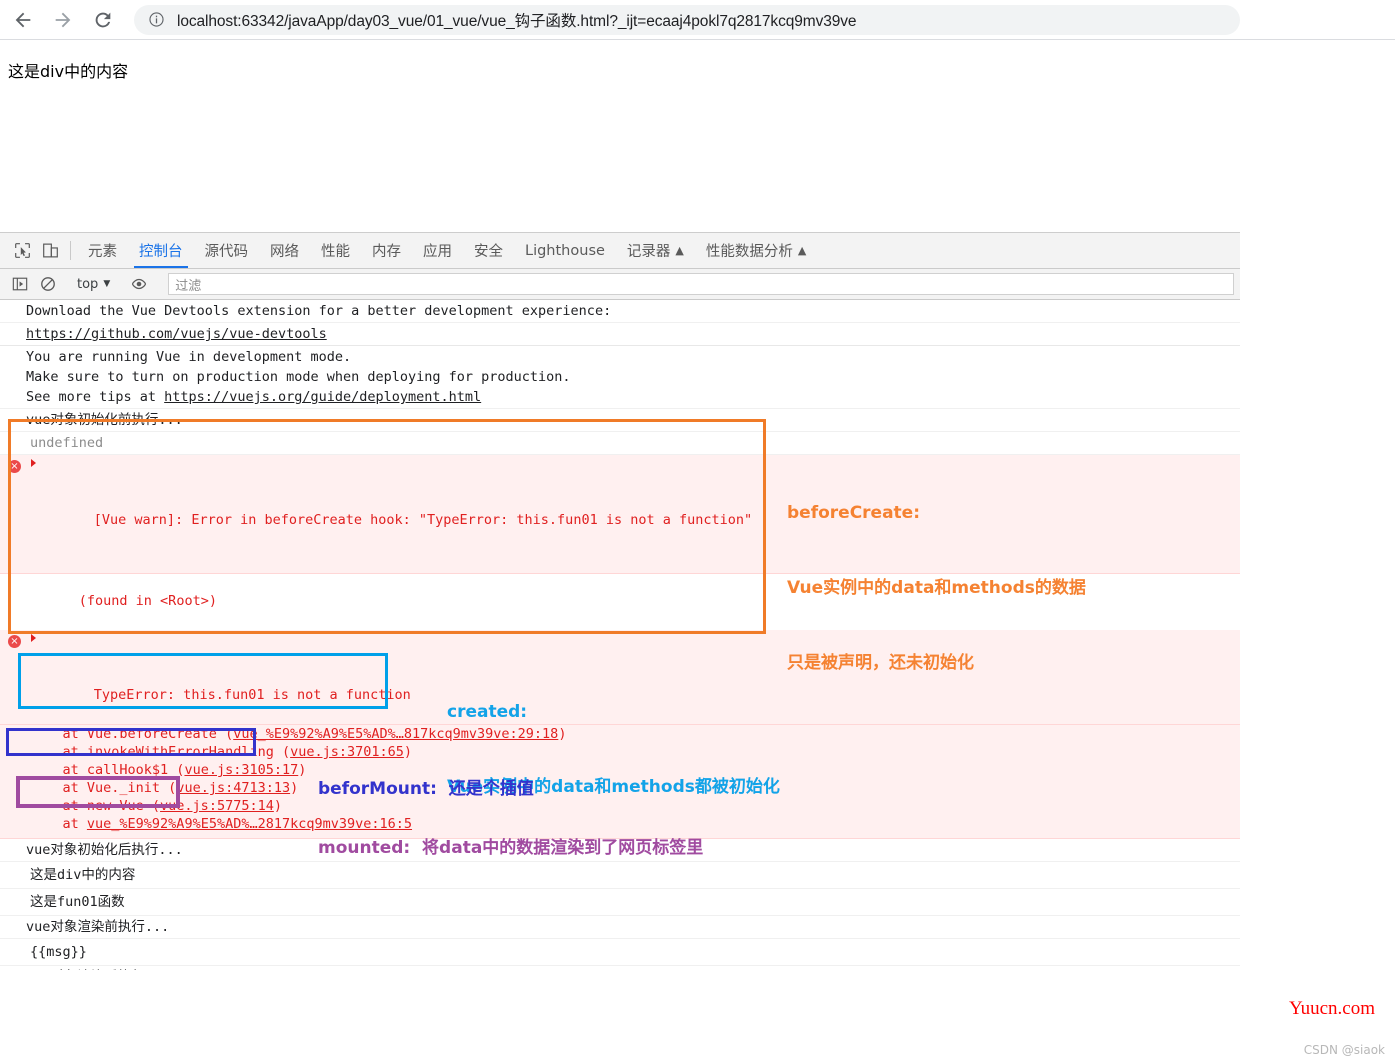 Image resolution: width=1395 pixels, height=1064 pixels. Describe the element at coordinates (95, 397) in the screenshot. I see `console-text: See more tips at` at that location.